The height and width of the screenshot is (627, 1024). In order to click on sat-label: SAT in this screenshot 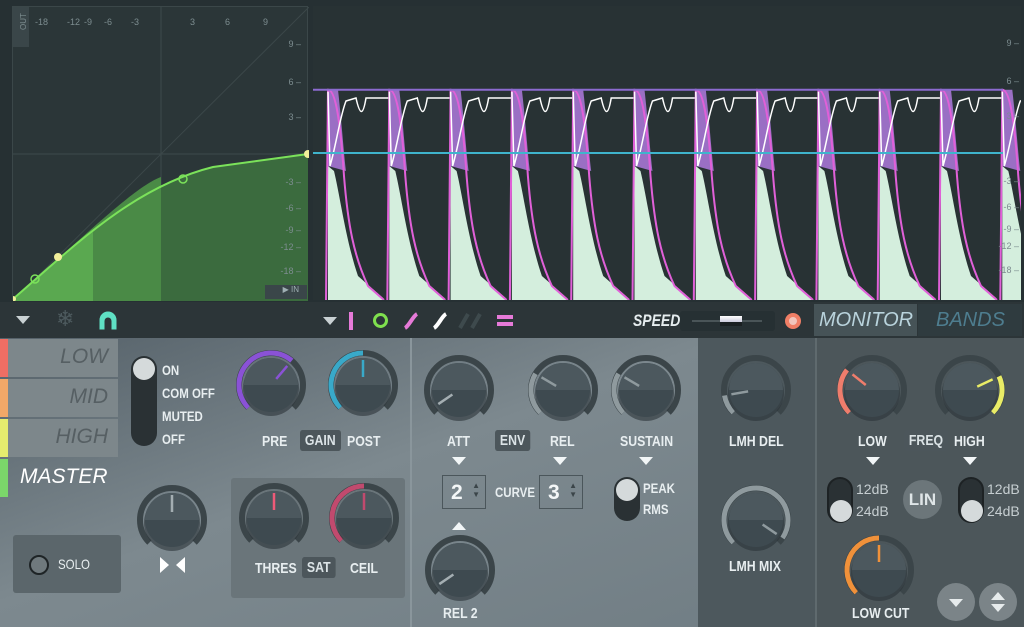, I will do `click(319, 567)`.